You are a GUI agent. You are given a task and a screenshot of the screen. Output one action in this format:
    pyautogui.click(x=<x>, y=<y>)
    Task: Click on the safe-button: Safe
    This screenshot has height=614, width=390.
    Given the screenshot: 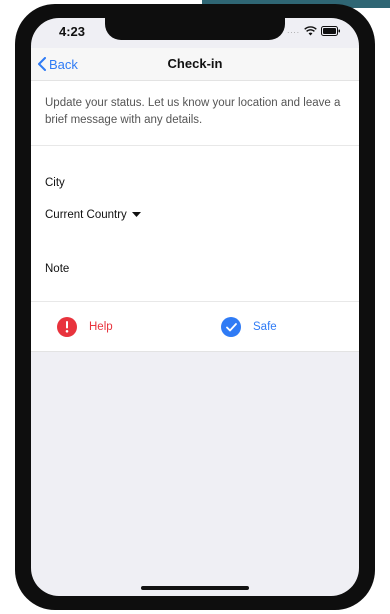 What is the action you would take?
    pyautogui.click(x=249, y=327)
    